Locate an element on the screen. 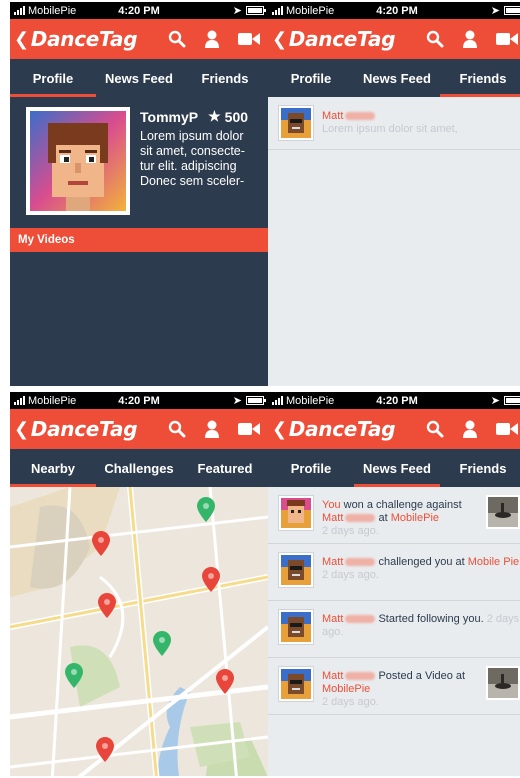  avatar-image is located at coordinates (78, 161).